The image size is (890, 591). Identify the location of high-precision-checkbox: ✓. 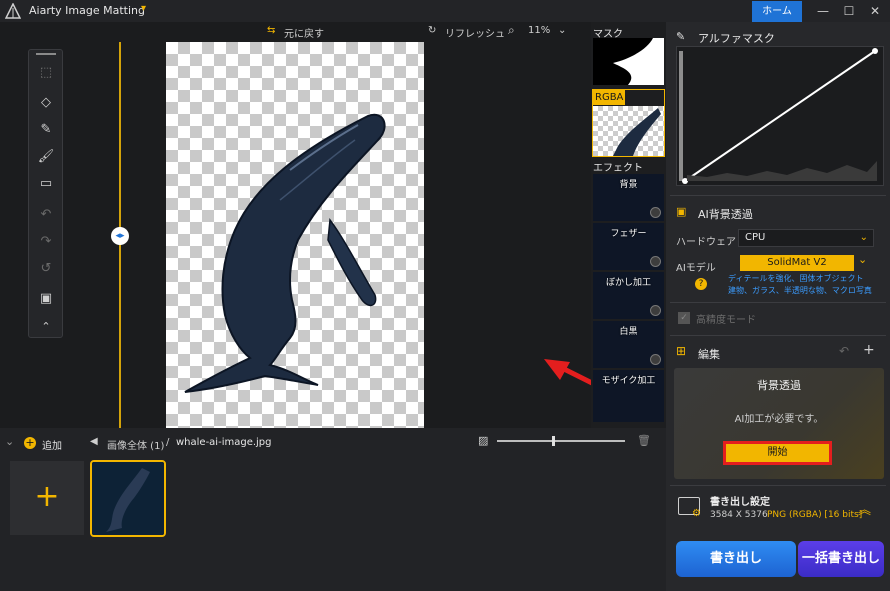
(684, 318).